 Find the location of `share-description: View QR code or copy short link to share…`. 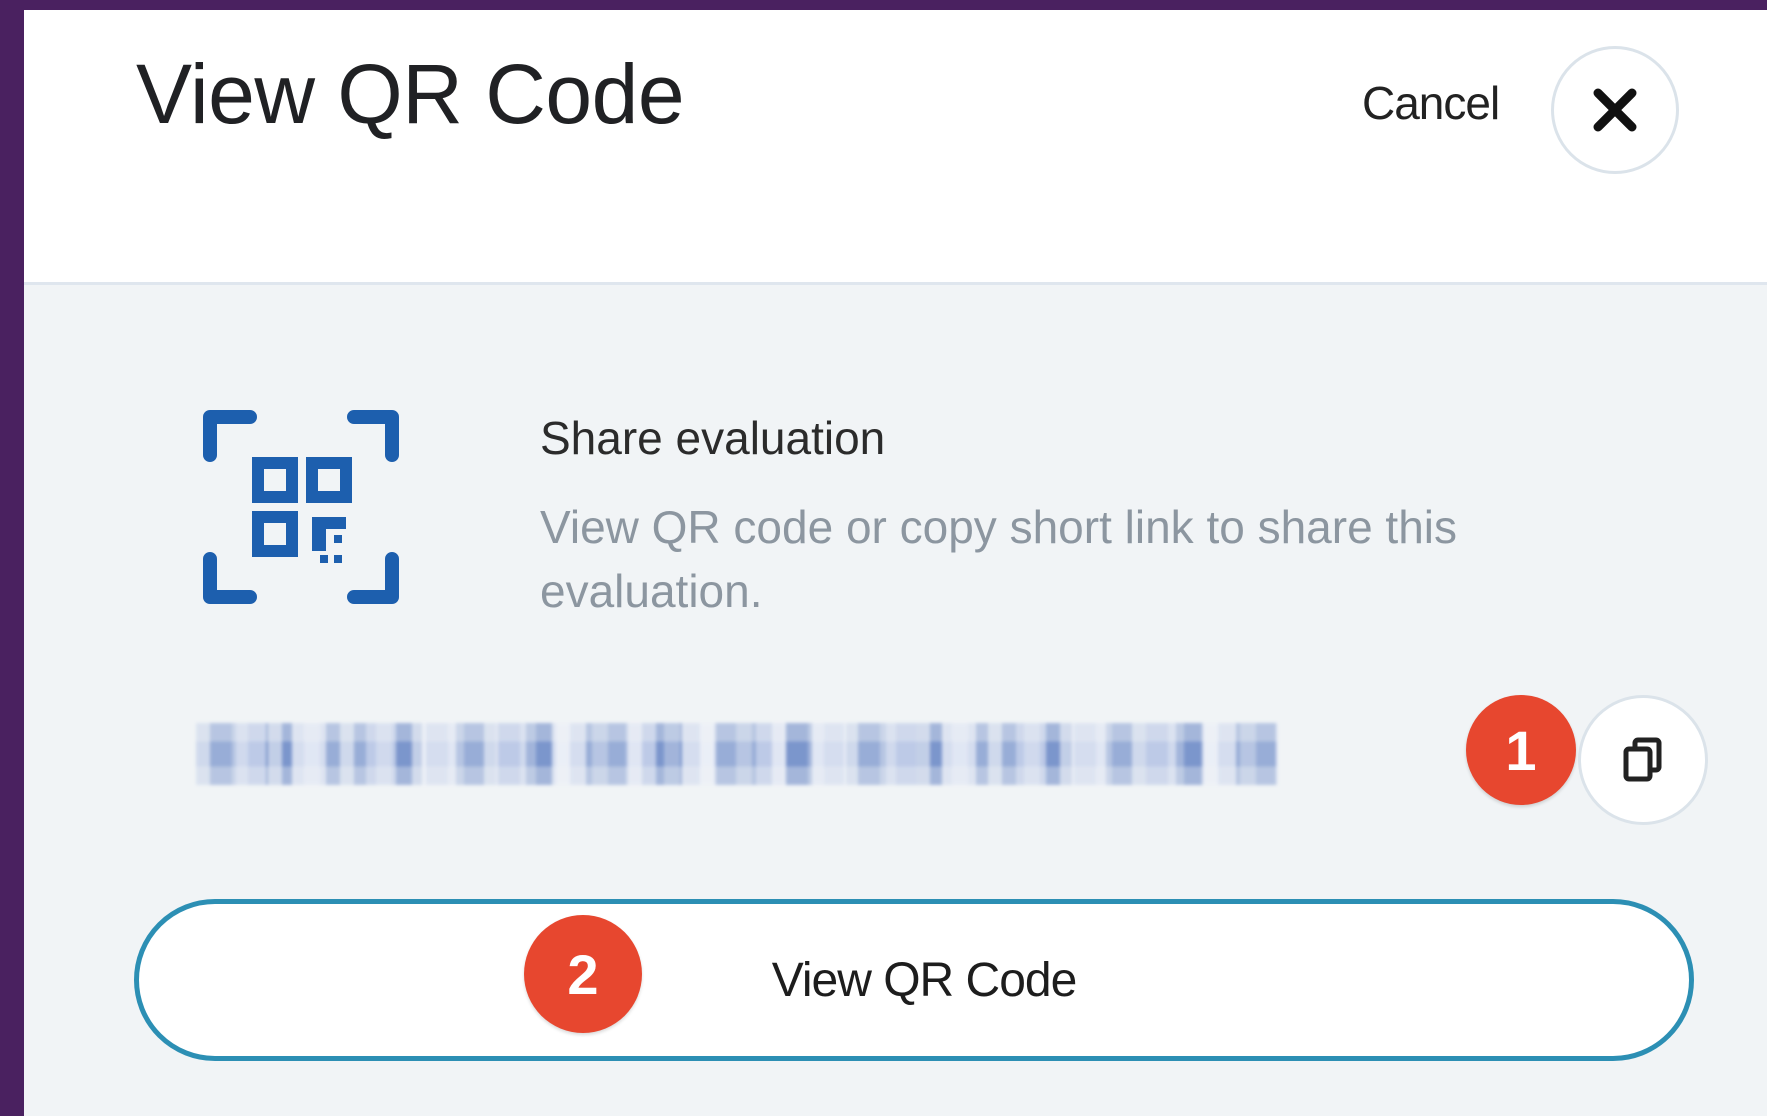

share-description: View QR code or copy short link to share… is located at coordinates (999, 559).